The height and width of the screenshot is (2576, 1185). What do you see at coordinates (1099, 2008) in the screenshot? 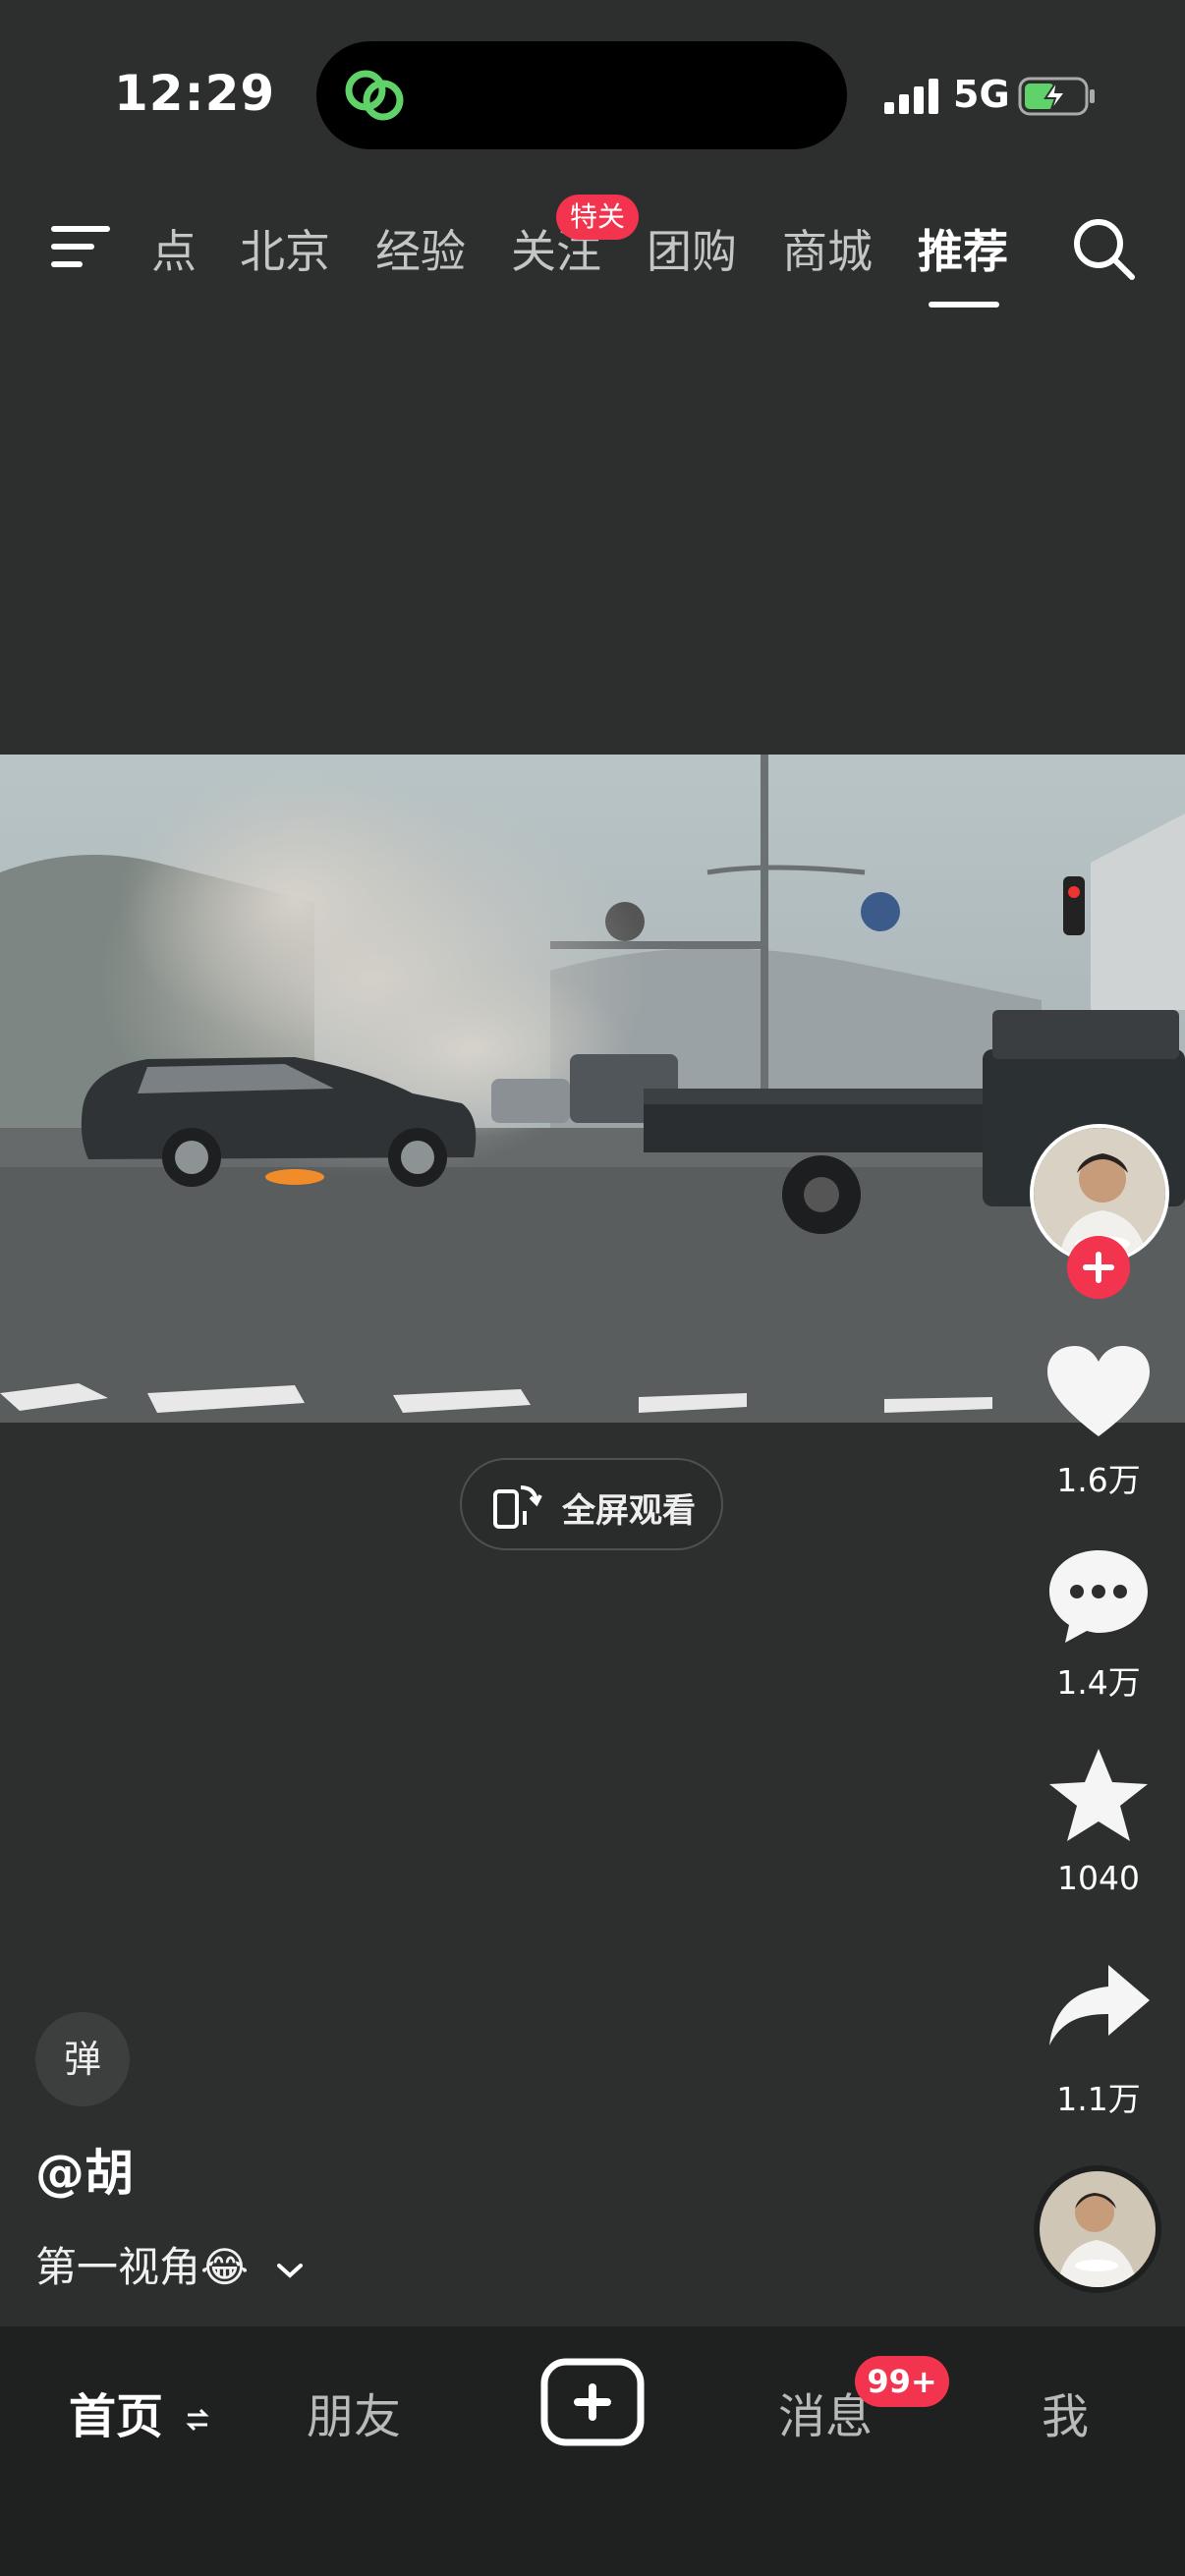
I see `share-arrow-icon` at bounding box center [1099, 2008].